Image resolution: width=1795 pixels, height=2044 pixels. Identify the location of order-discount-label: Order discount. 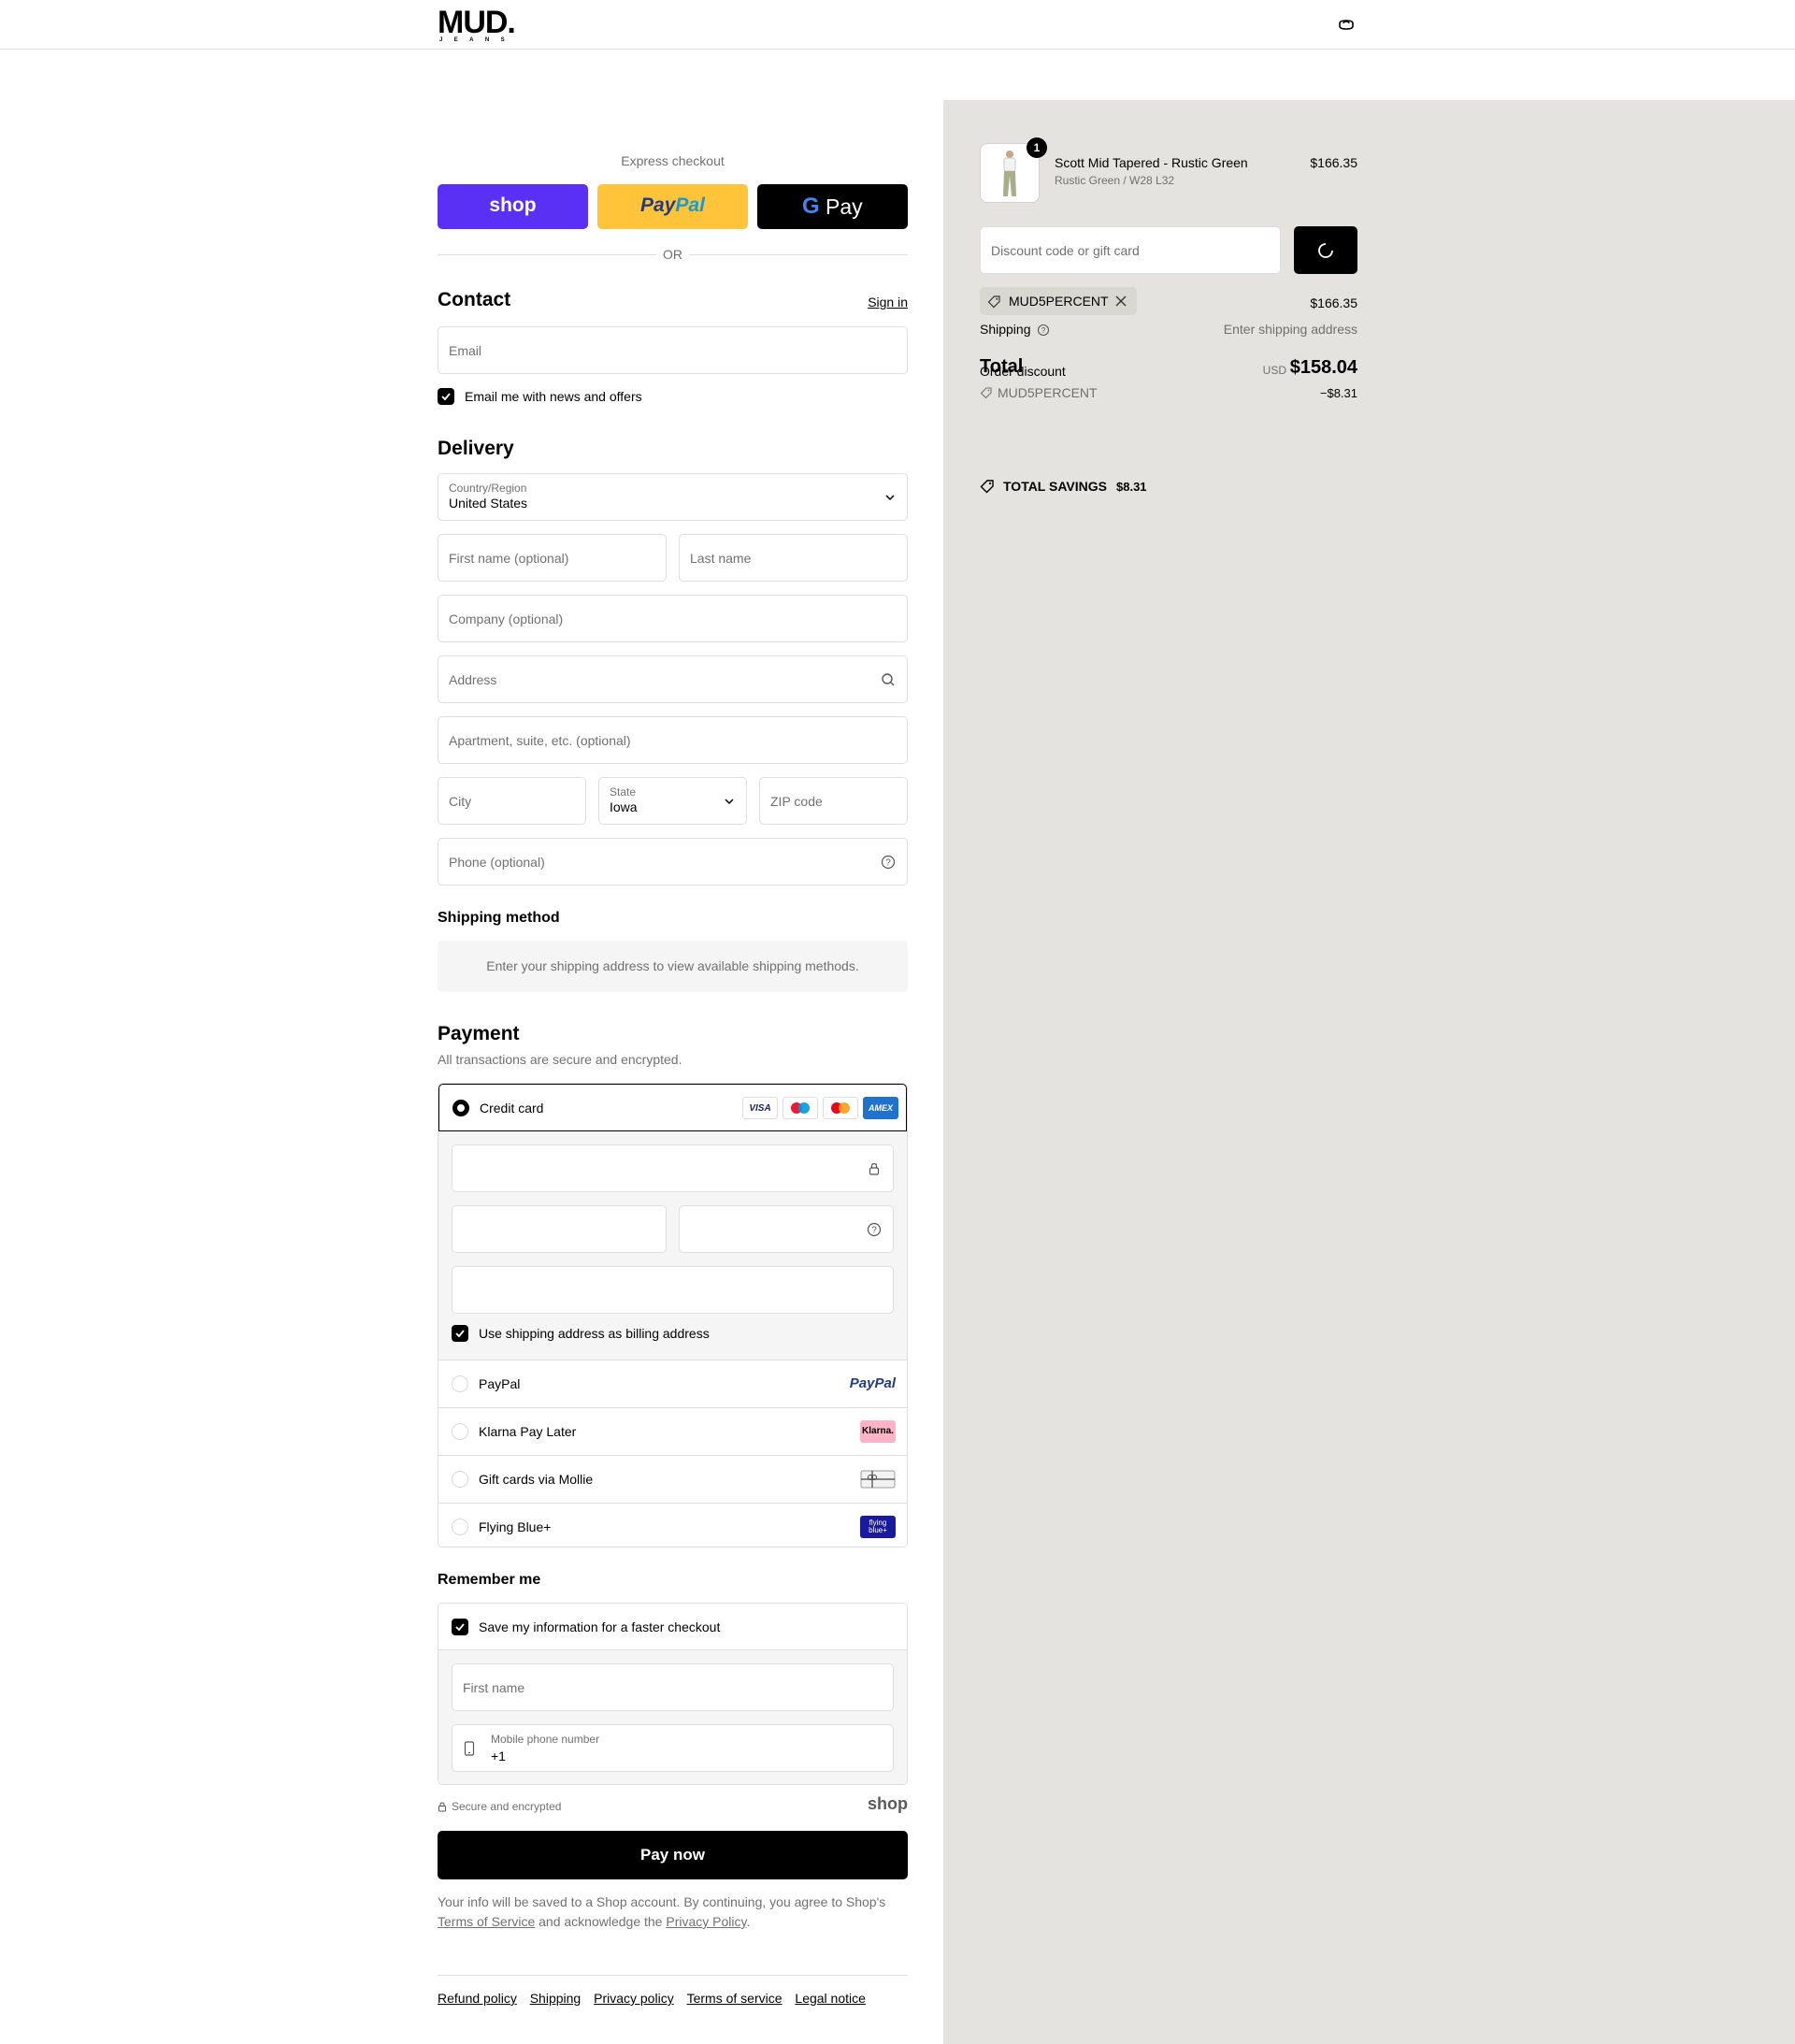
(1023, 371).